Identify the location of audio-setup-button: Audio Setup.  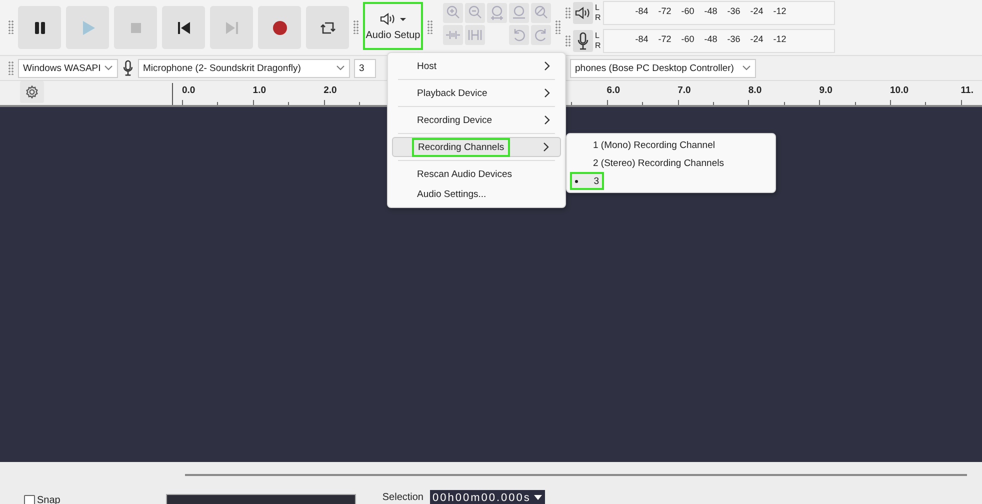
(393, 26).